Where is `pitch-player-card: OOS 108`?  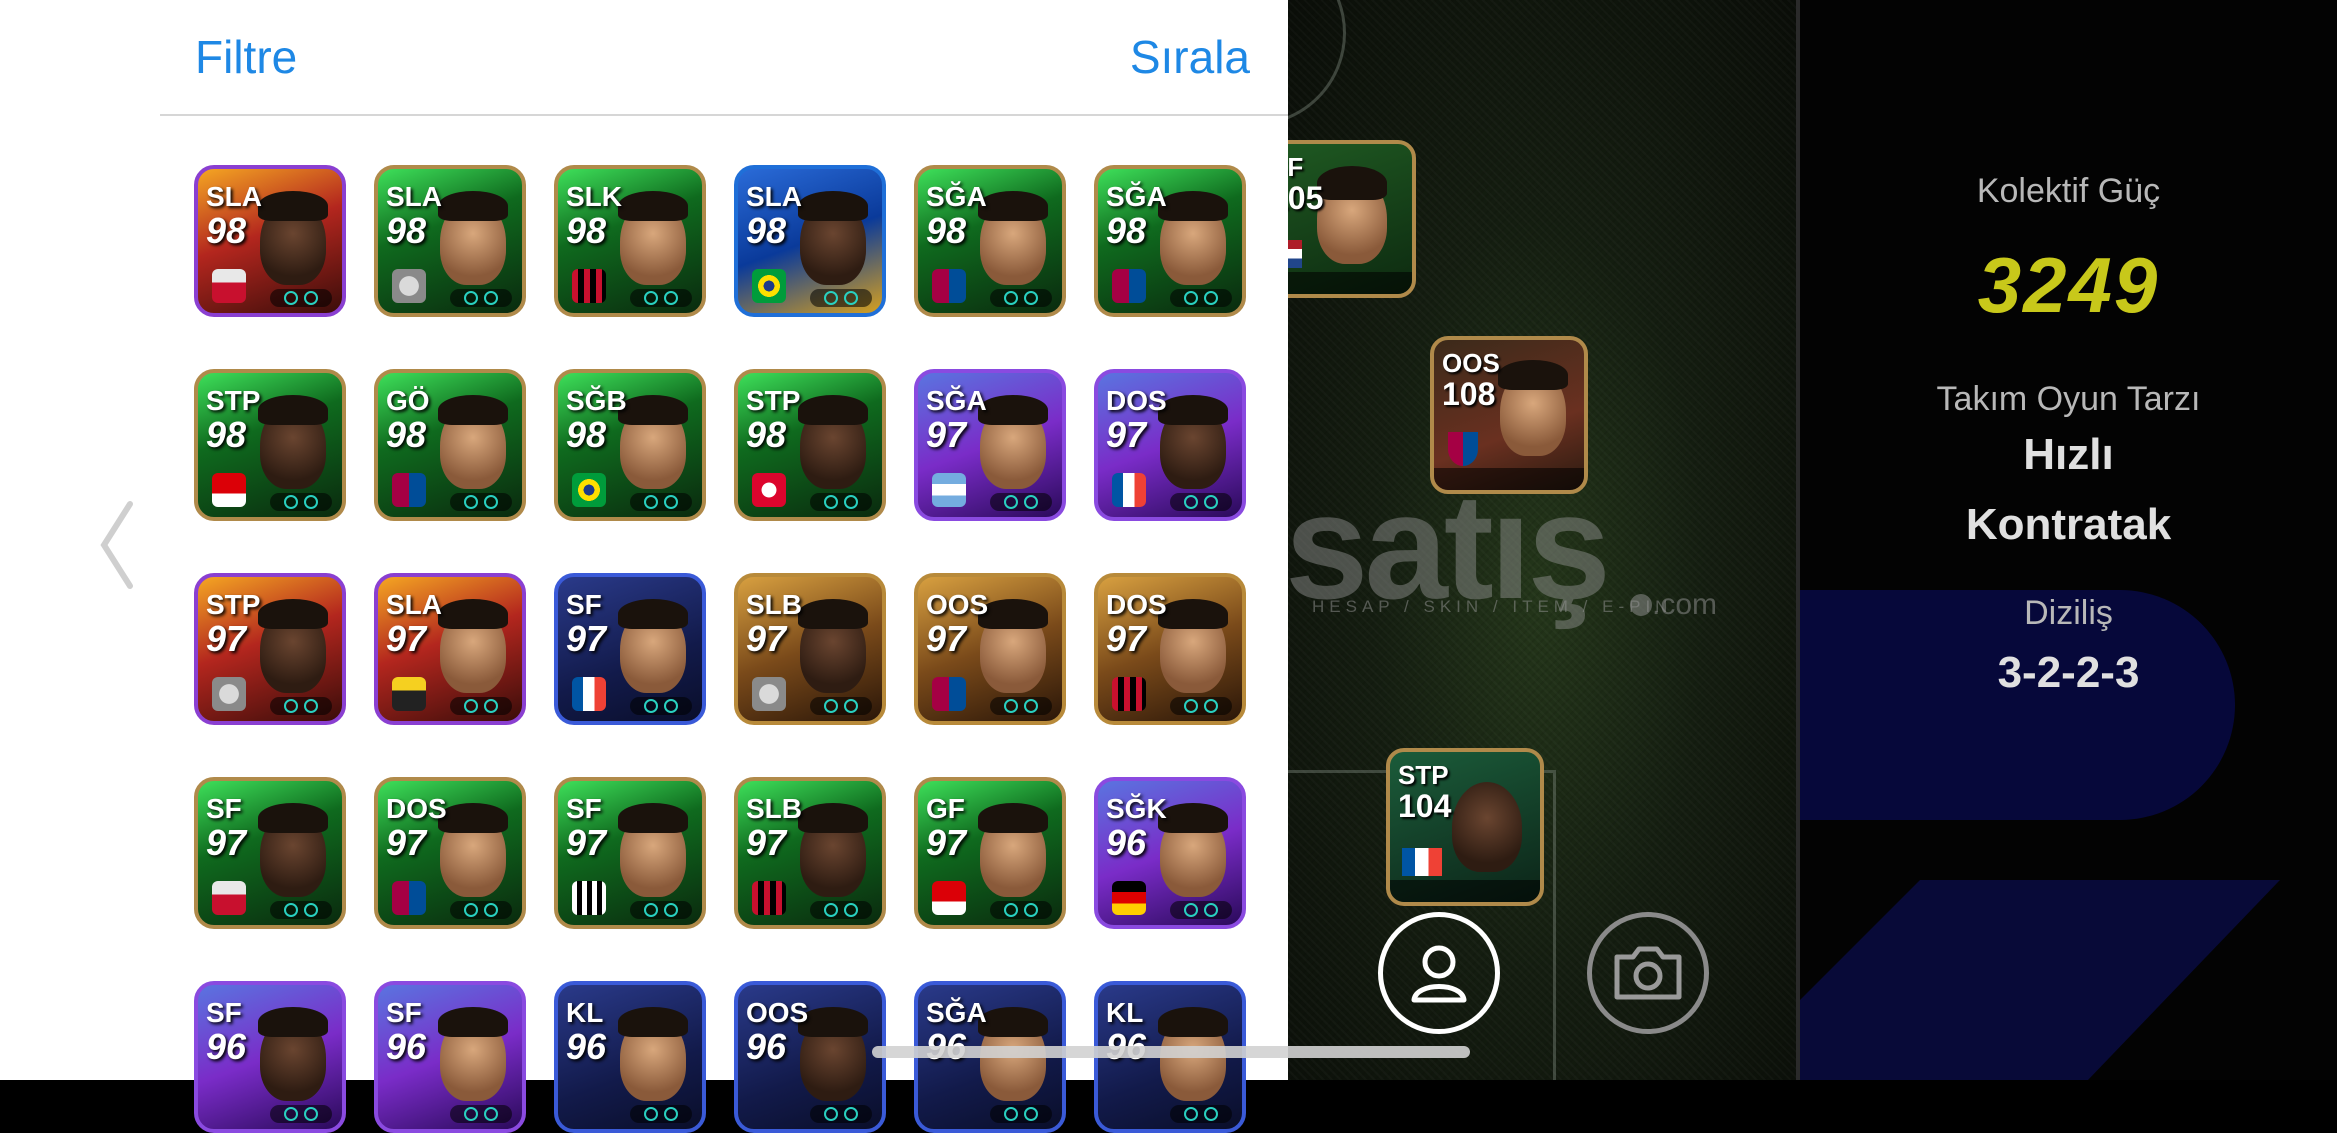
pitch-player-card: OOS 108 is located at coordinates (1509, 415).